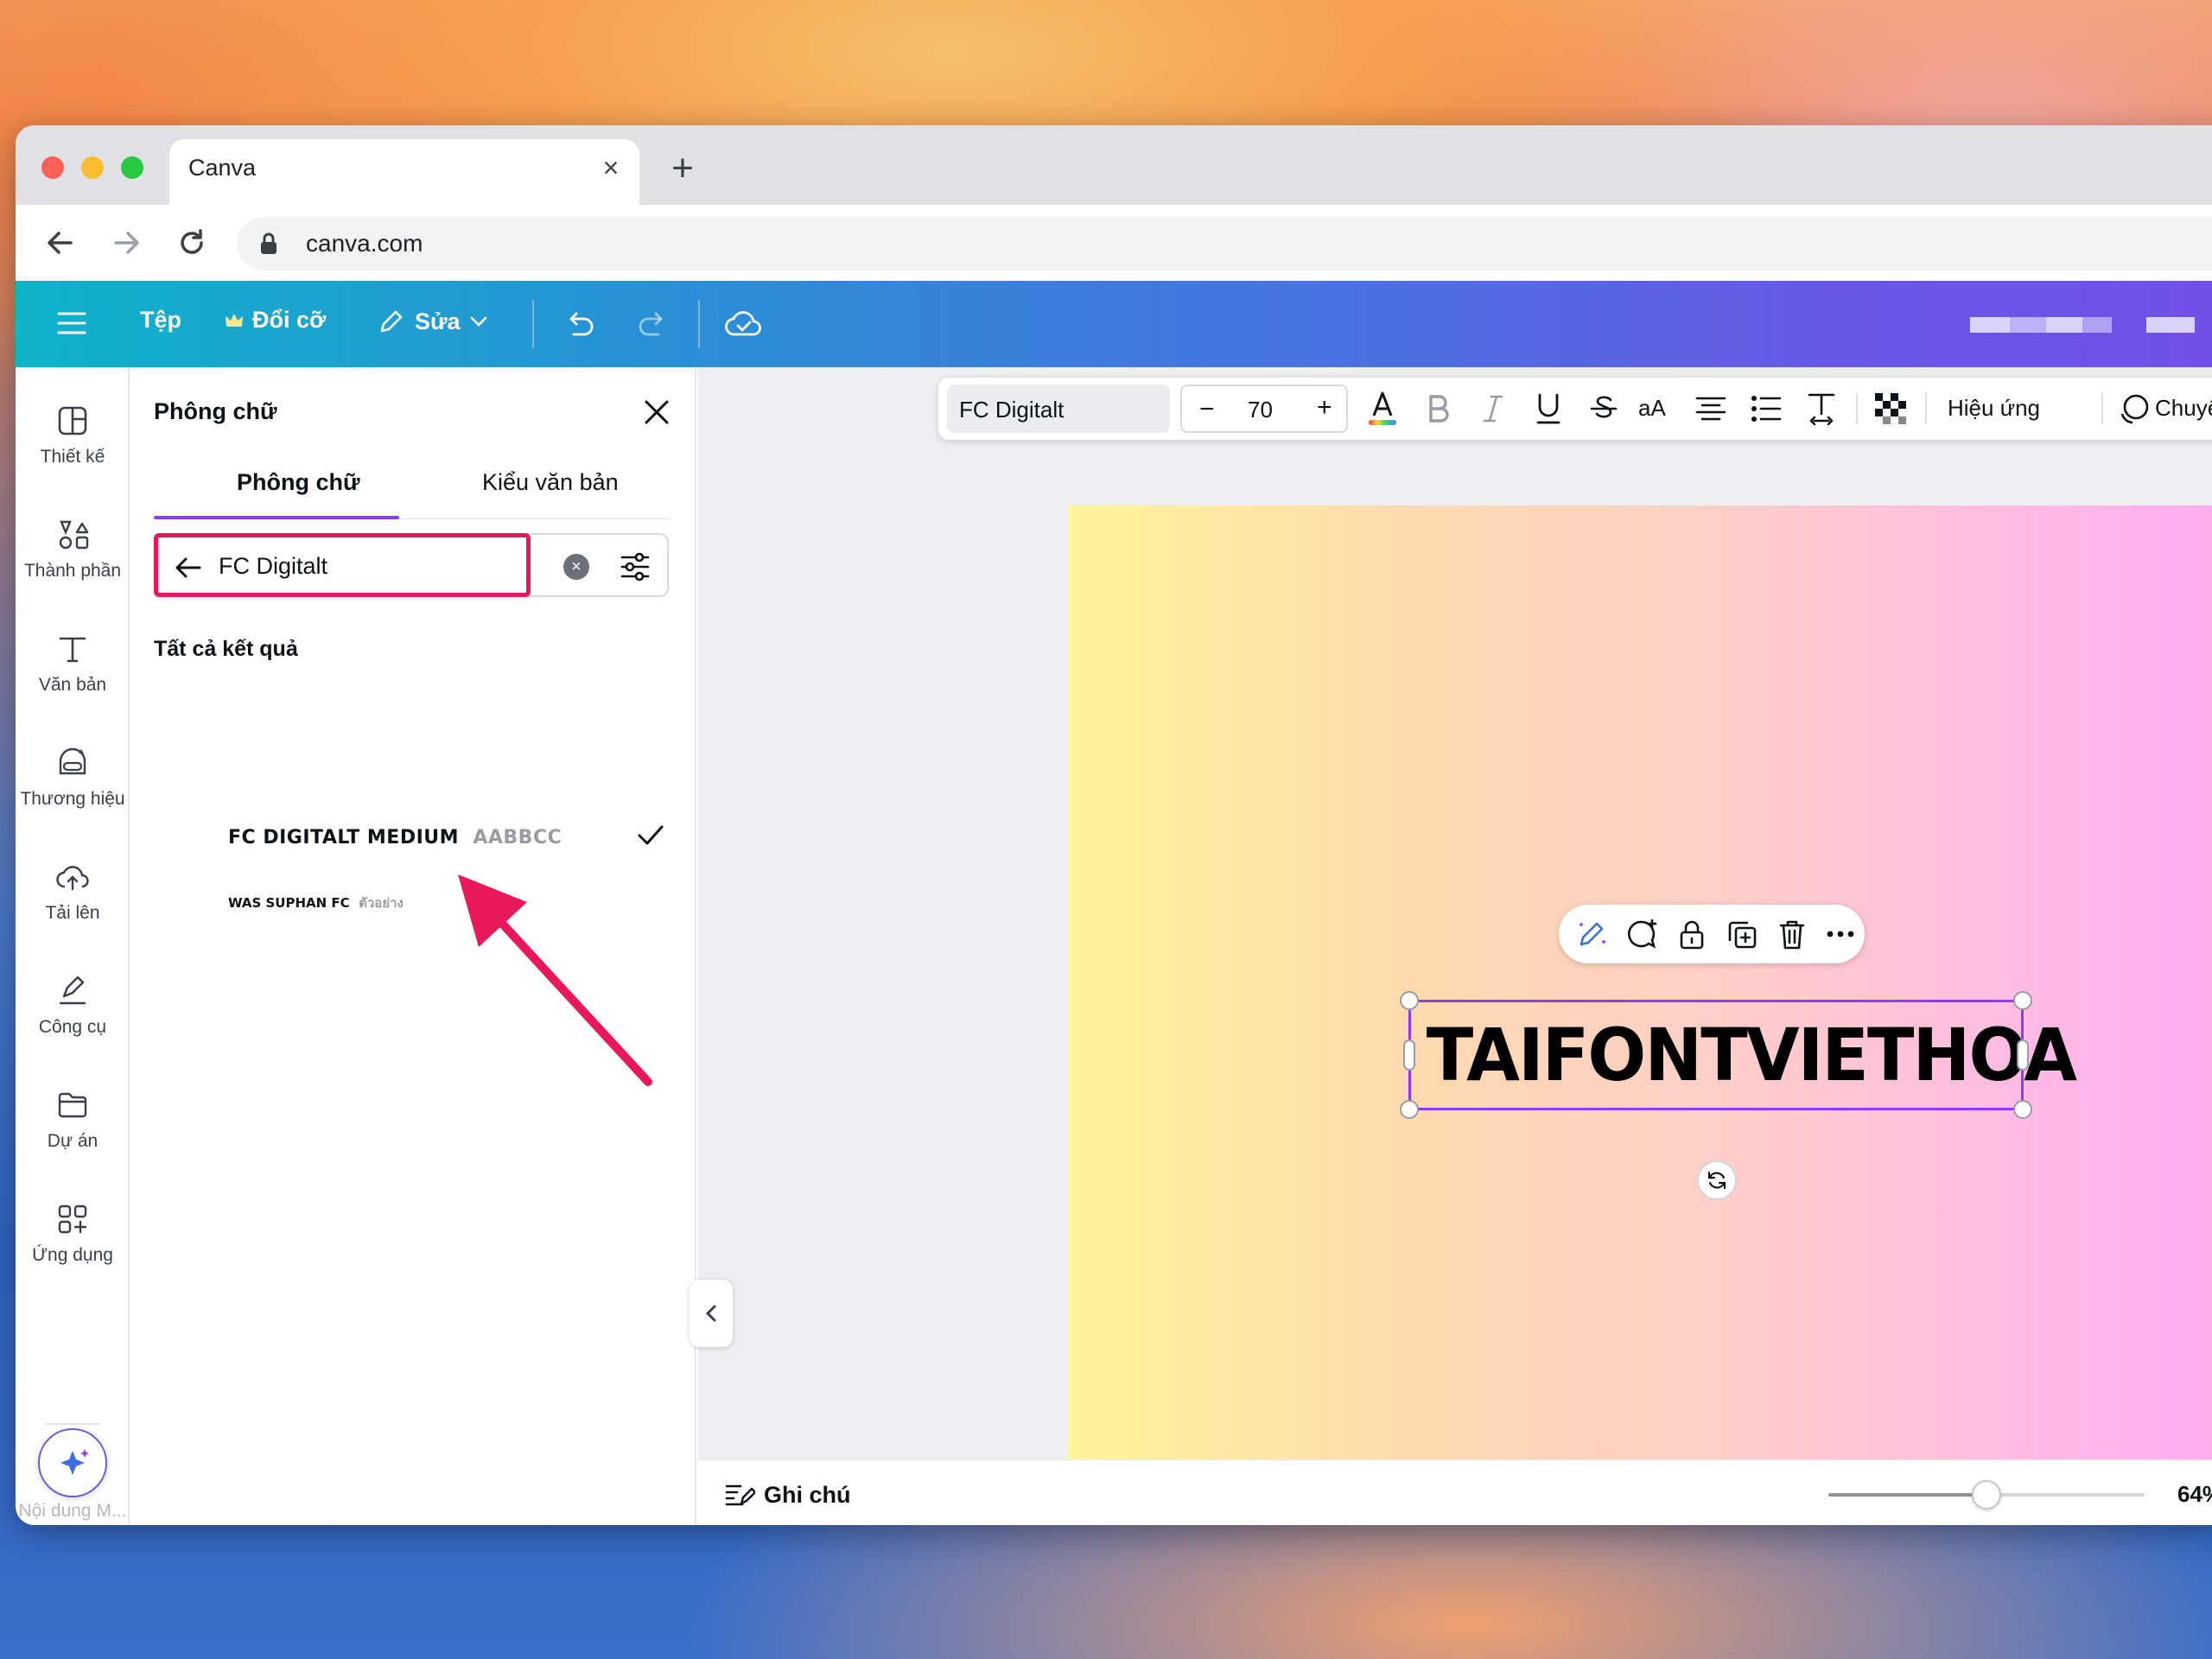  What do you see at coordinates (579, 324) in the screenshot?
I see `undo-icon` at bounding box center [579, 324].